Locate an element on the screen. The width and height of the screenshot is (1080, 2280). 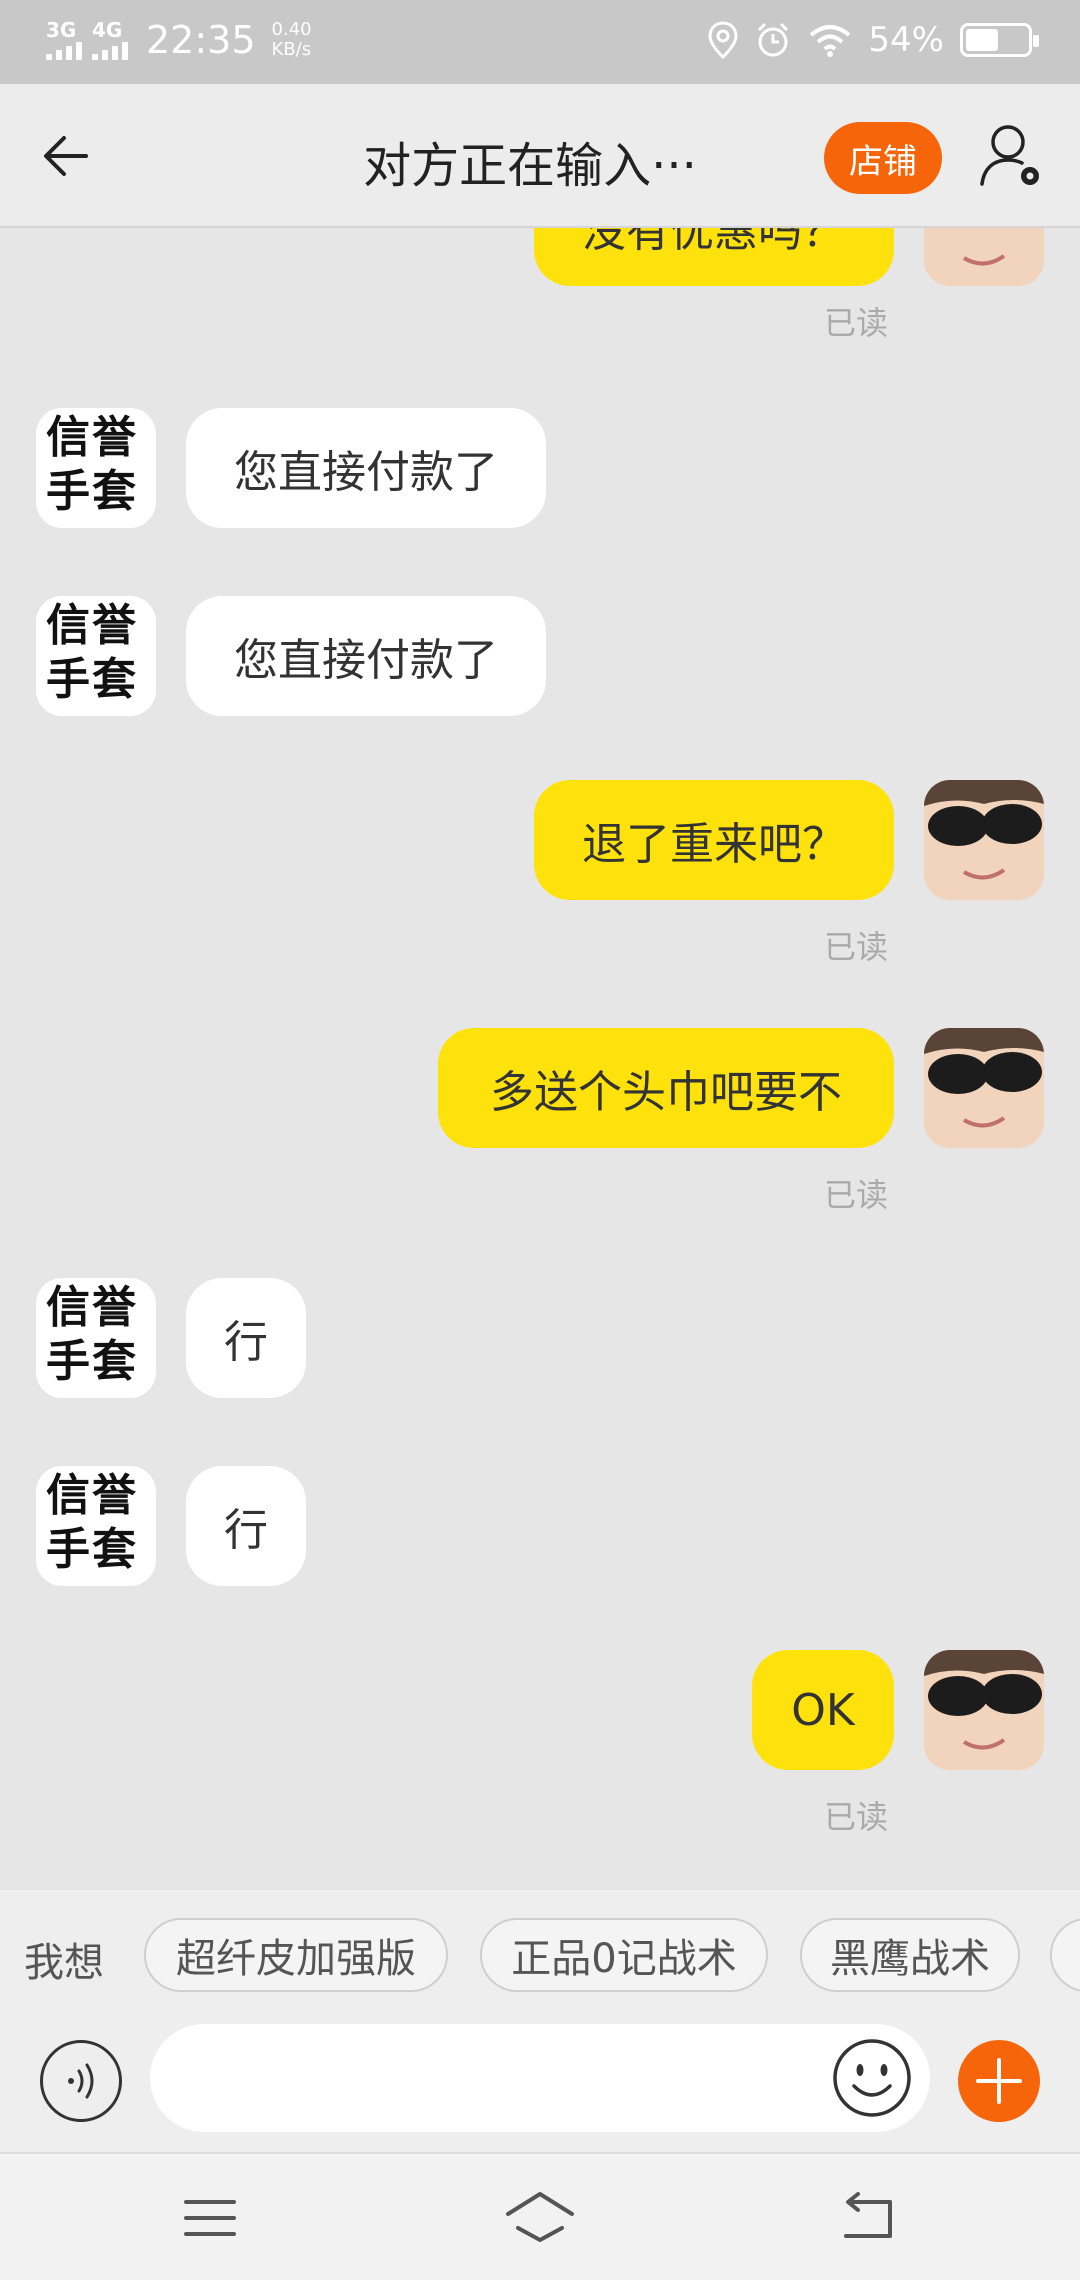
plus-icon is located at coordinates (999, 2081).